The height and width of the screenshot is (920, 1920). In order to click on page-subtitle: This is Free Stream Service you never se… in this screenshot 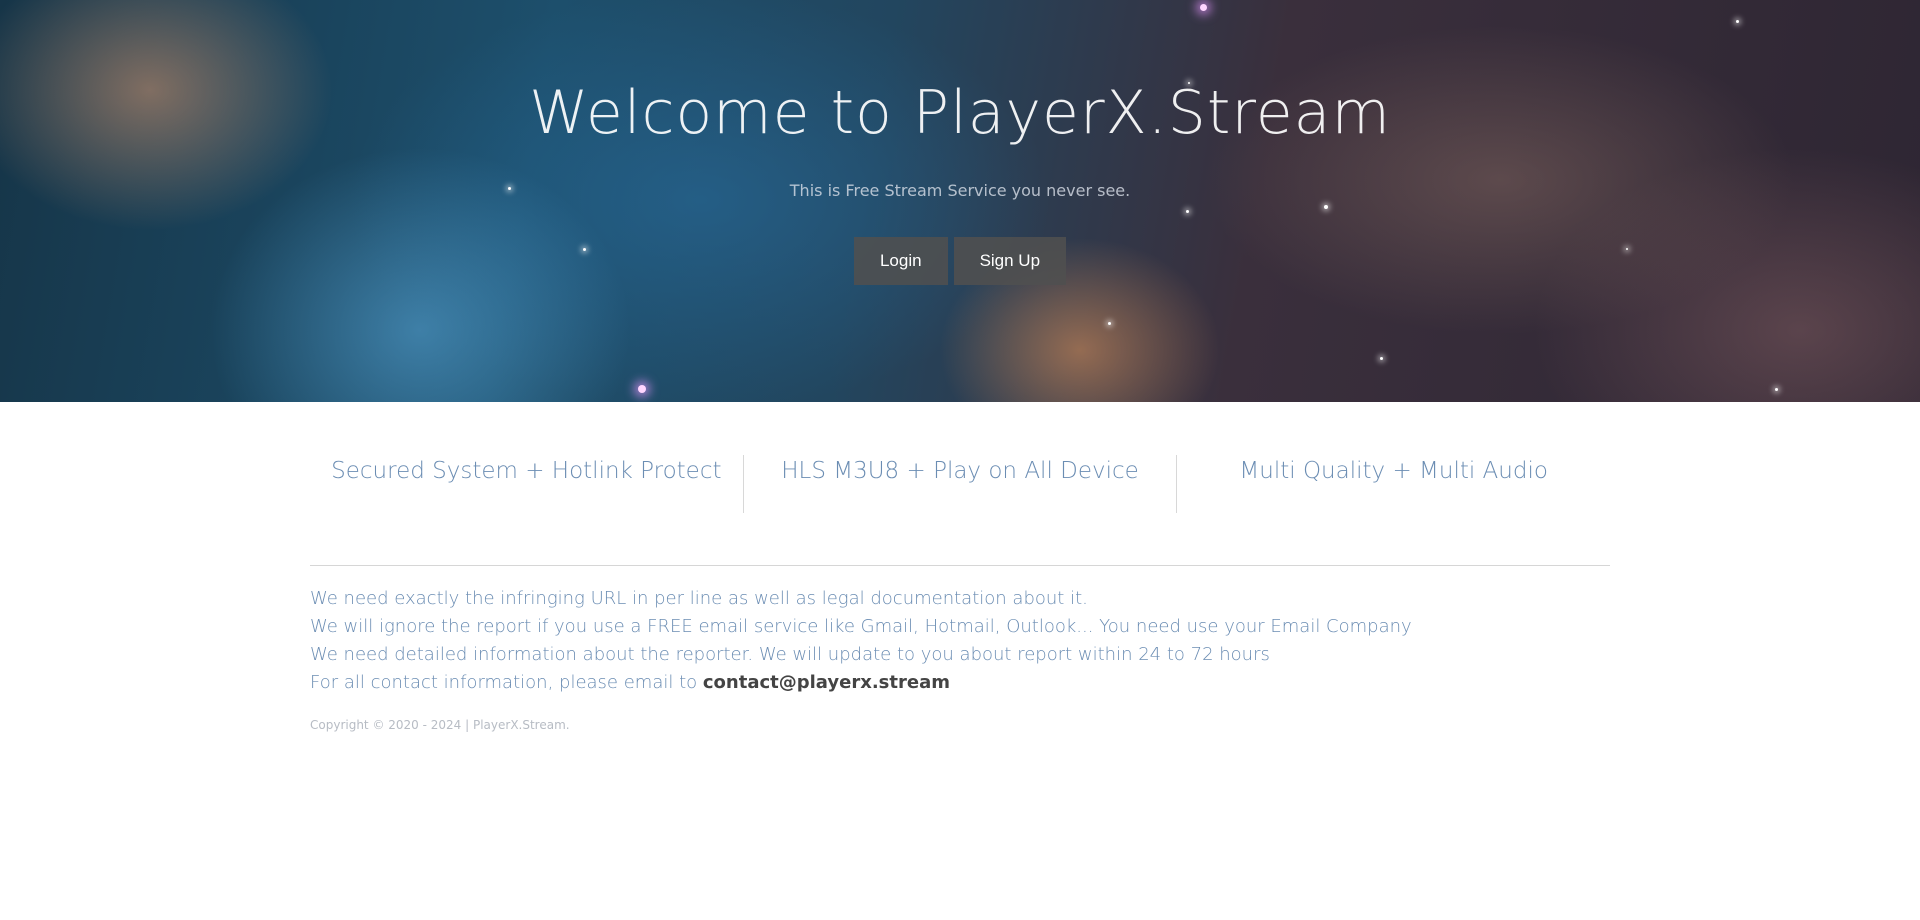, I will do `click(960, 190)`.